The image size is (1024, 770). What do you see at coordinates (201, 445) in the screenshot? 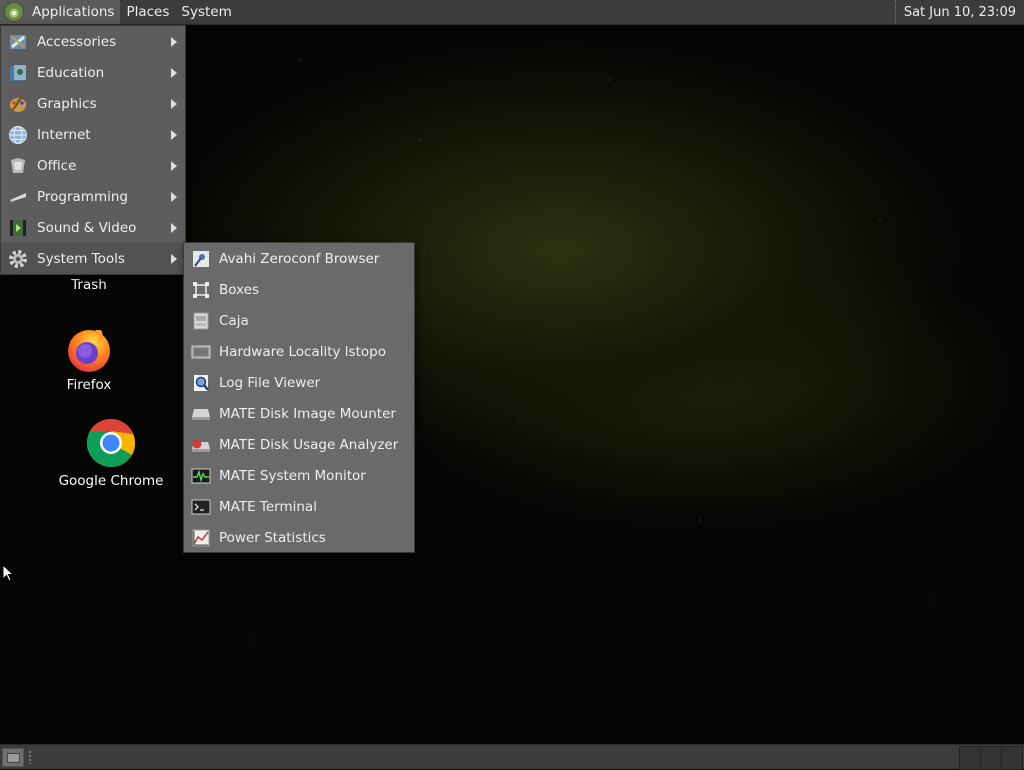
I see `disk-usage-icon` at bounding box center [201, 445].